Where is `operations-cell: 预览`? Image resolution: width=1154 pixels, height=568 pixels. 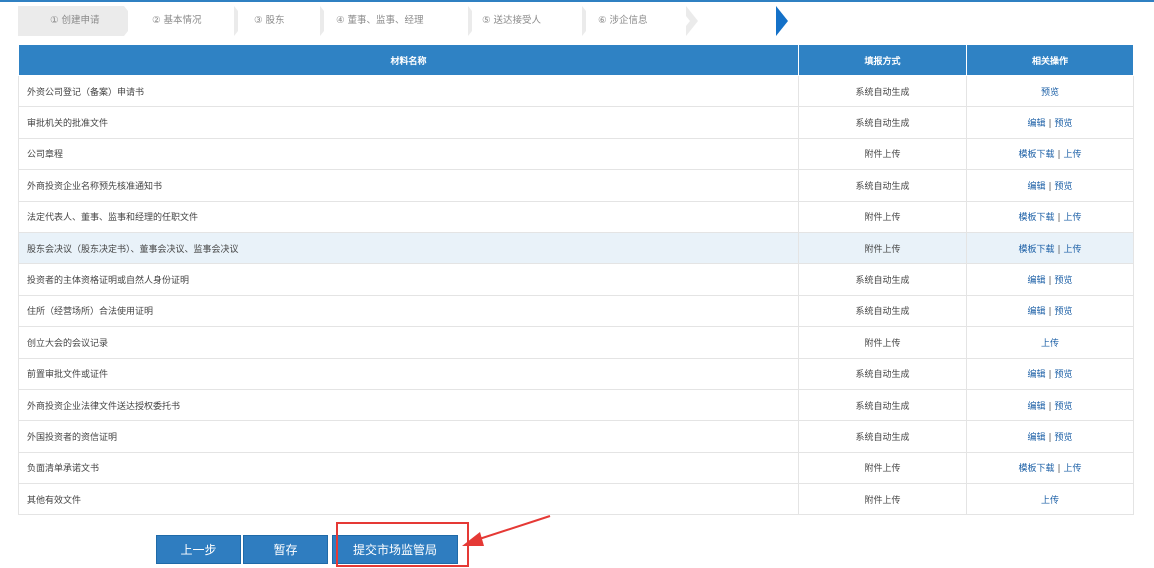 operations-cell: 预览 is located at coordinates (1050, 91).